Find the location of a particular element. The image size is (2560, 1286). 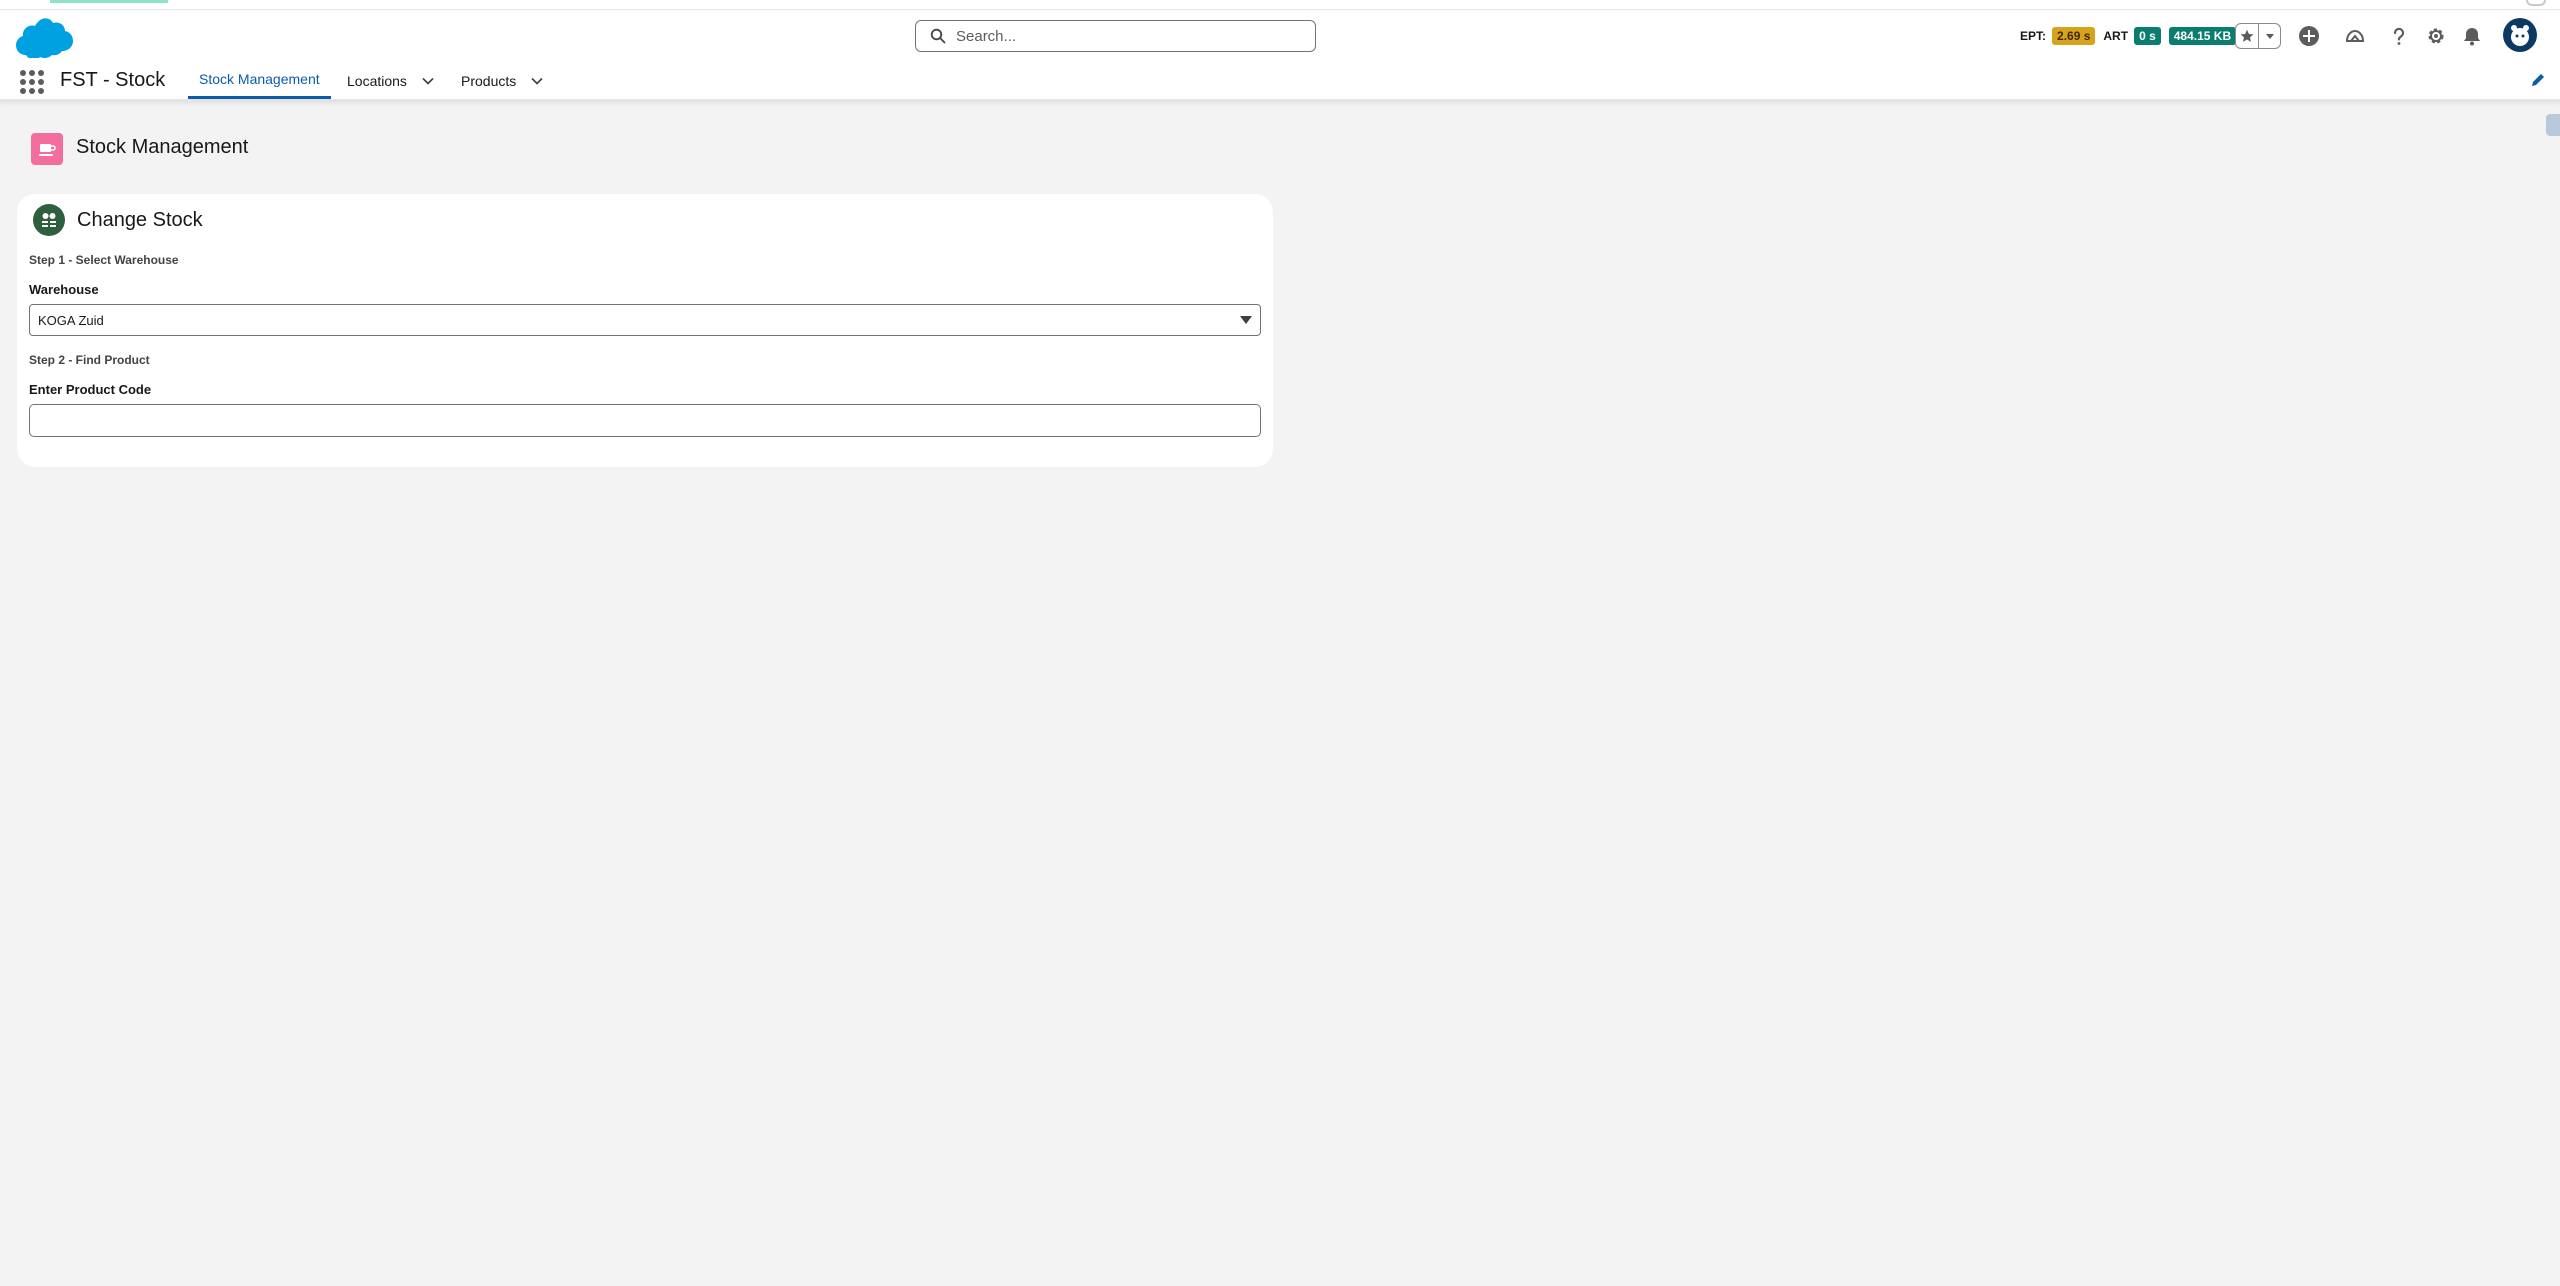

setup-button is located at coordinates (2436, 36).